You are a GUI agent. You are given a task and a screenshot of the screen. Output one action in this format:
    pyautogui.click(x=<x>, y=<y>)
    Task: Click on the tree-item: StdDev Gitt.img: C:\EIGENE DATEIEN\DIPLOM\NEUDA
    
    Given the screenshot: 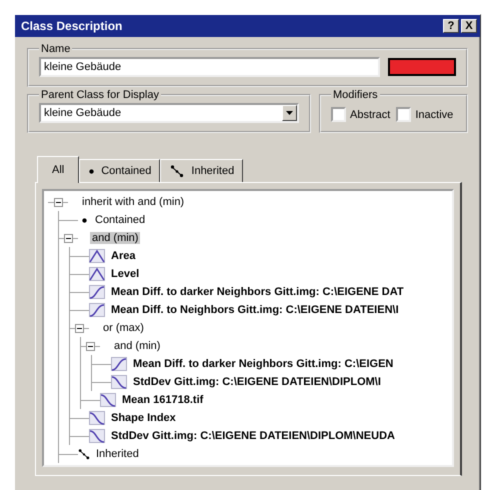 What is the action you would take?
    pyautogui.click(x=253, y=436)
    